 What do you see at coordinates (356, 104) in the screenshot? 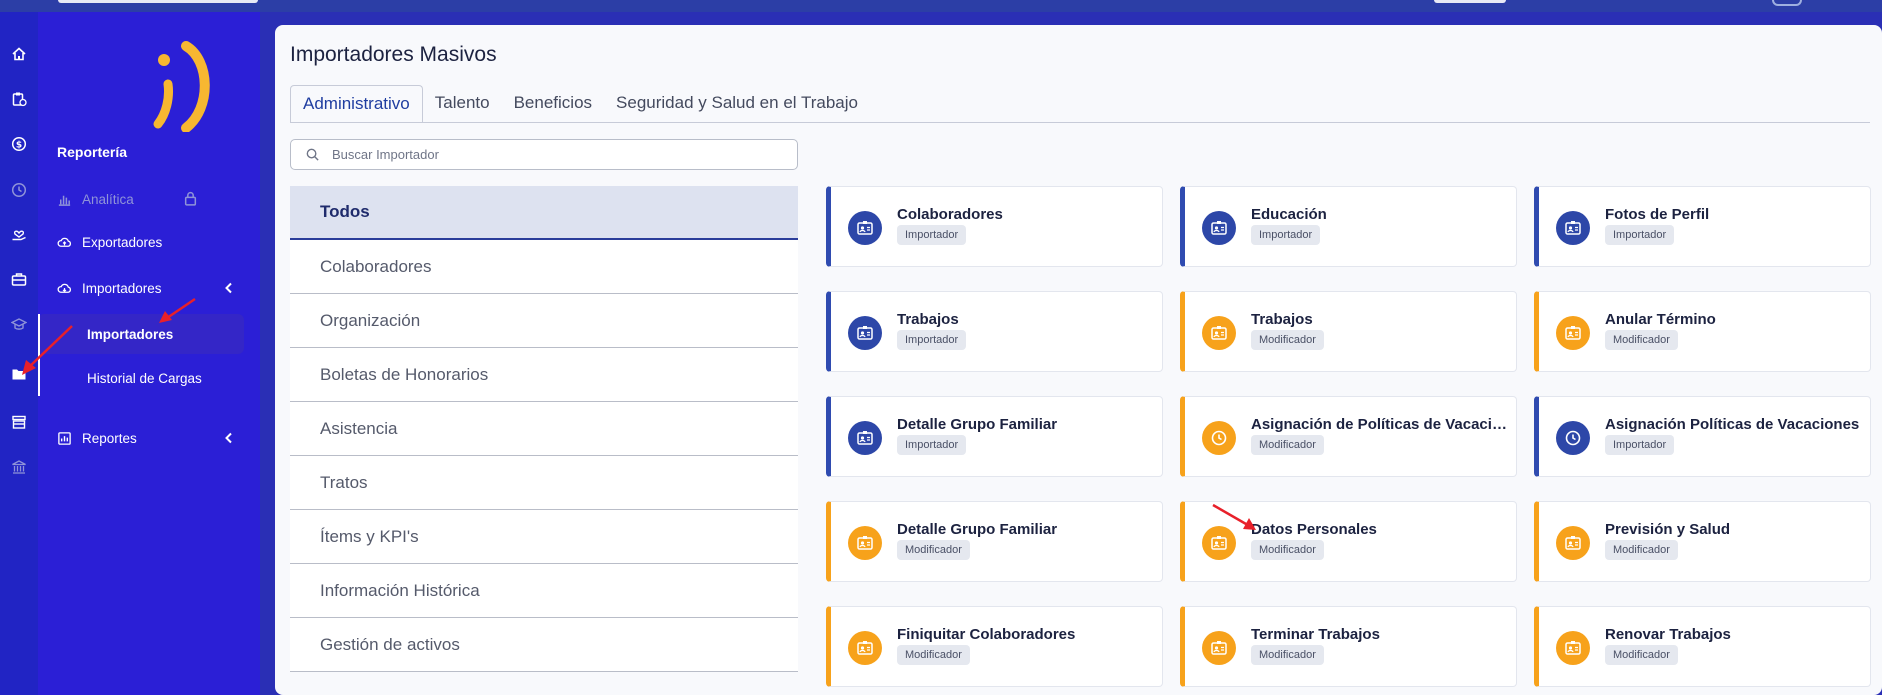
I see `tab-administrativo: Administrativo` at bounding box center [356, 104].